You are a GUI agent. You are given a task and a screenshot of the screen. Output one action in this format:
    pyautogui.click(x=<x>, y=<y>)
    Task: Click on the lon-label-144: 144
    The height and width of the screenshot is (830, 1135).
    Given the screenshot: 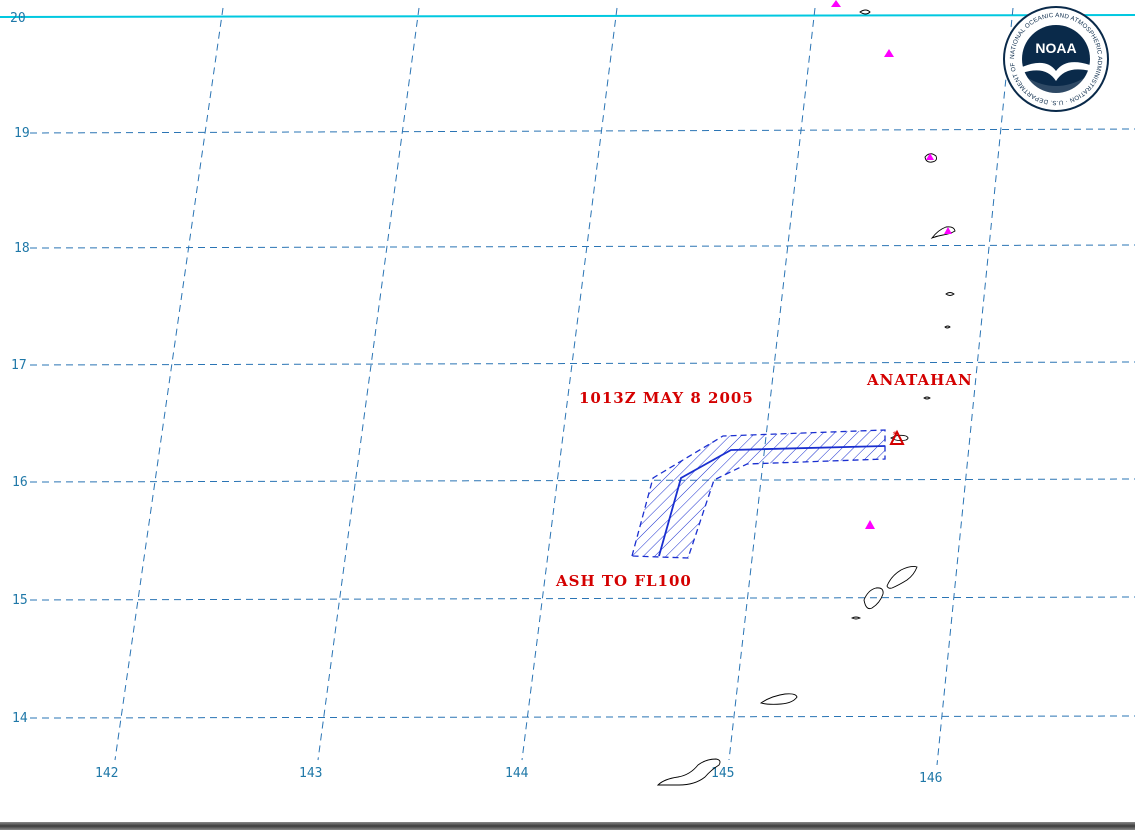 What is the action you would take?
    pyautogui.click(x=517, y=773)
    